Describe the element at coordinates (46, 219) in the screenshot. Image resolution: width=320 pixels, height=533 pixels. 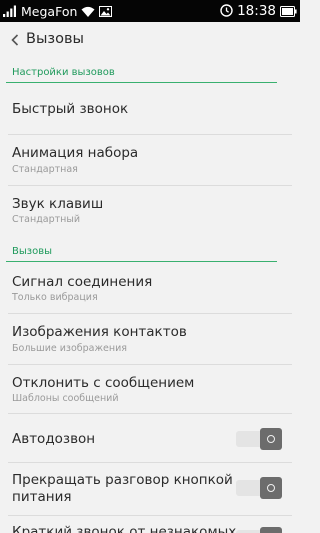
I see `setting-subtitle: Стандартный` at that location.